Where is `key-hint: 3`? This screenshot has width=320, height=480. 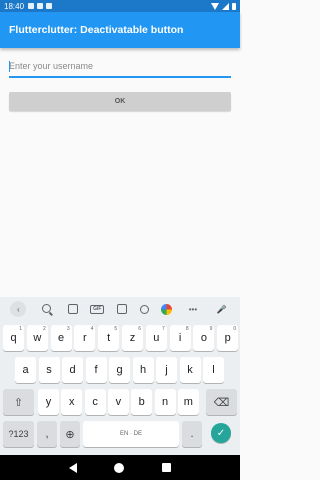 key-hint: 3 is located at coordinates (68, 329).